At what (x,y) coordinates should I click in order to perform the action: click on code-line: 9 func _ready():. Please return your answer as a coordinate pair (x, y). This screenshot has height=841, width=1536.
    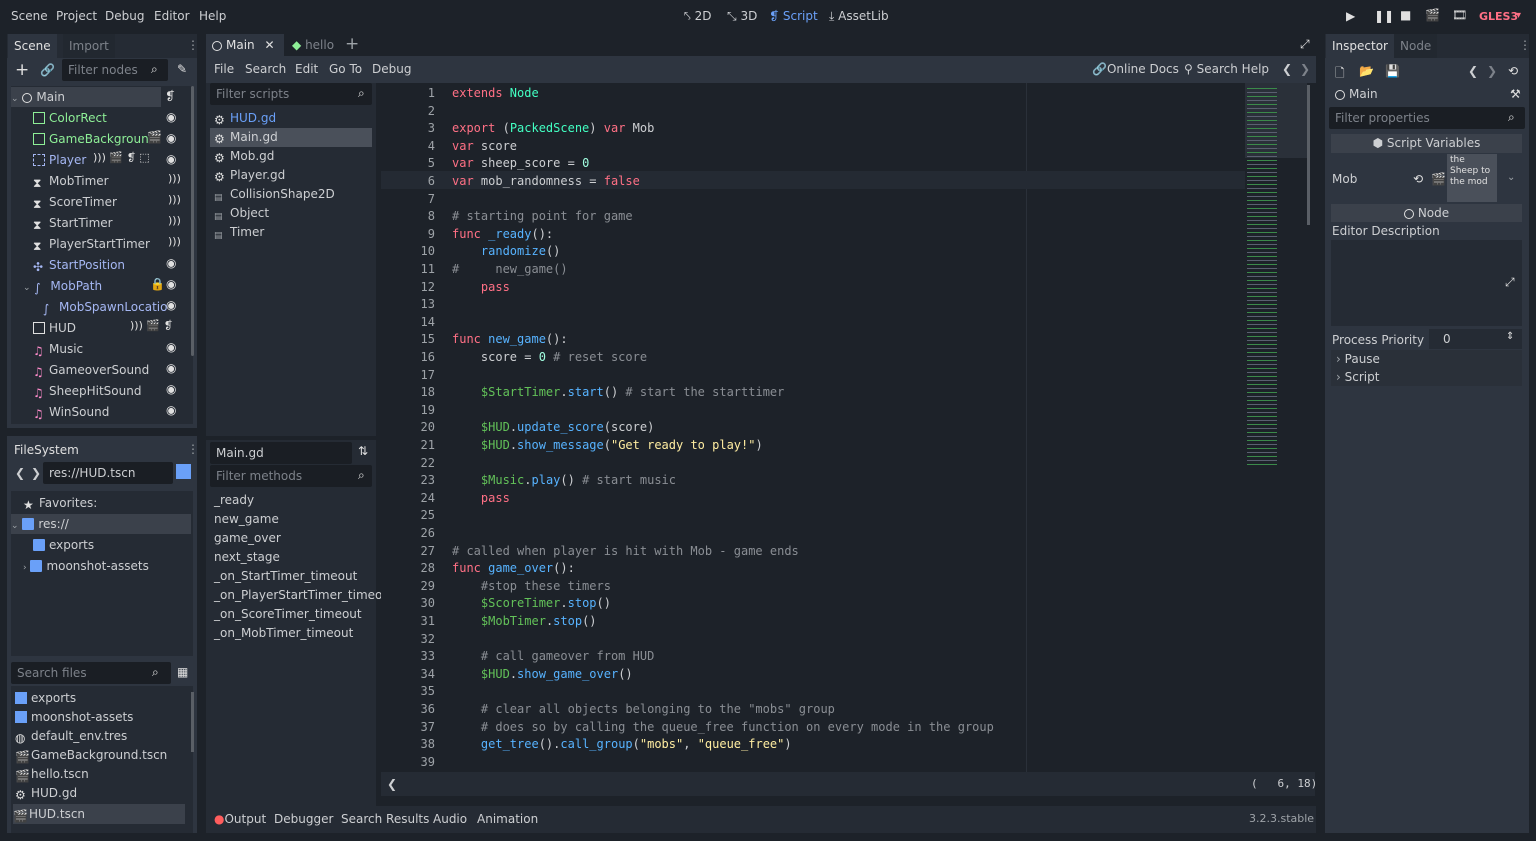
    Looking at the image, I should click on (813, 235).